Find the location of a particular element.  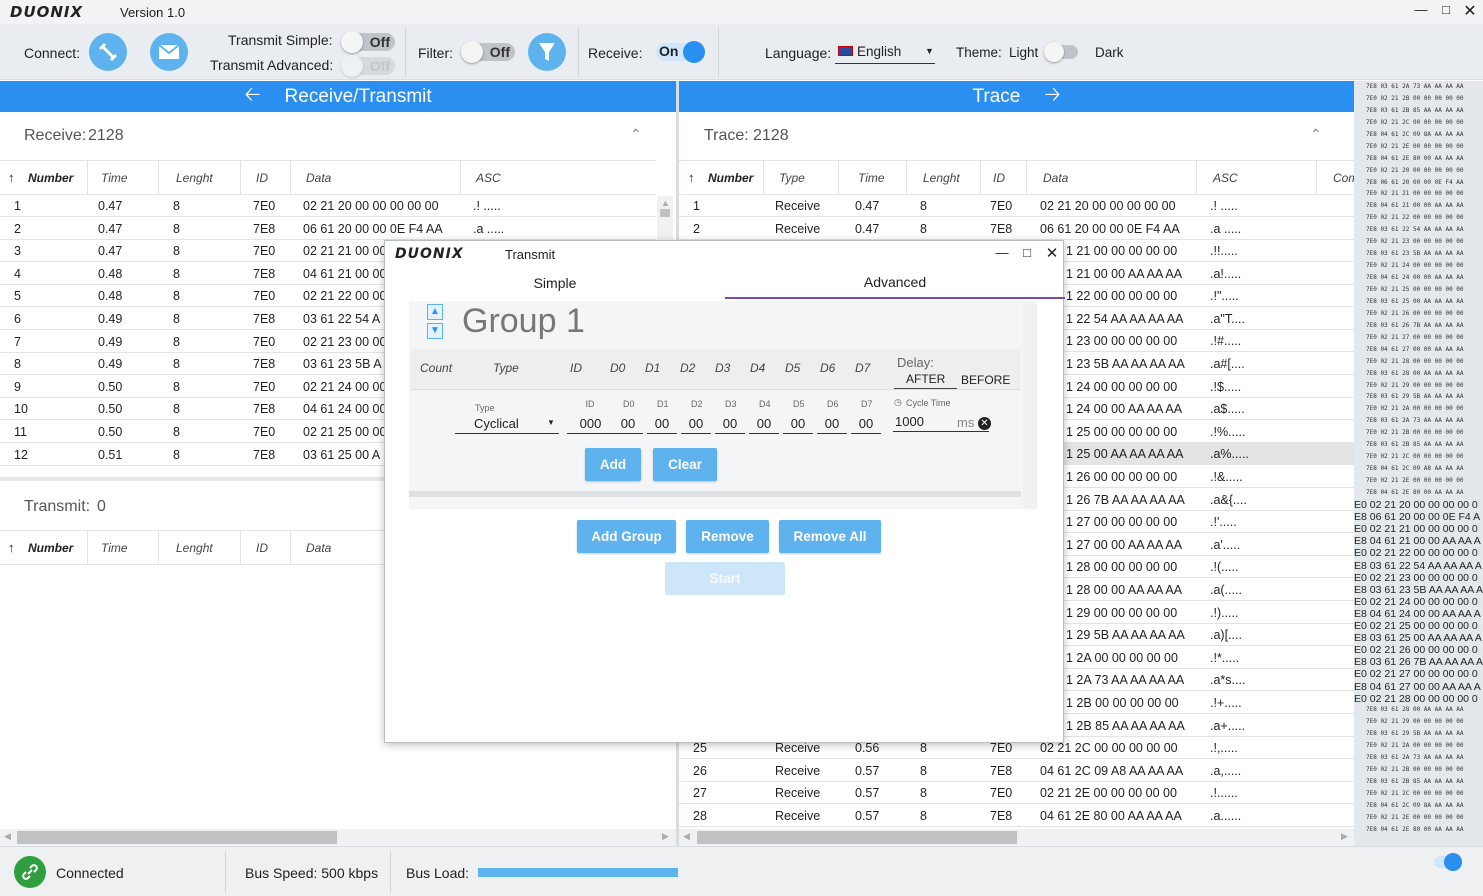

right-h-scrollbar: ◀ ▶ is located at coordinates (1016, 837).